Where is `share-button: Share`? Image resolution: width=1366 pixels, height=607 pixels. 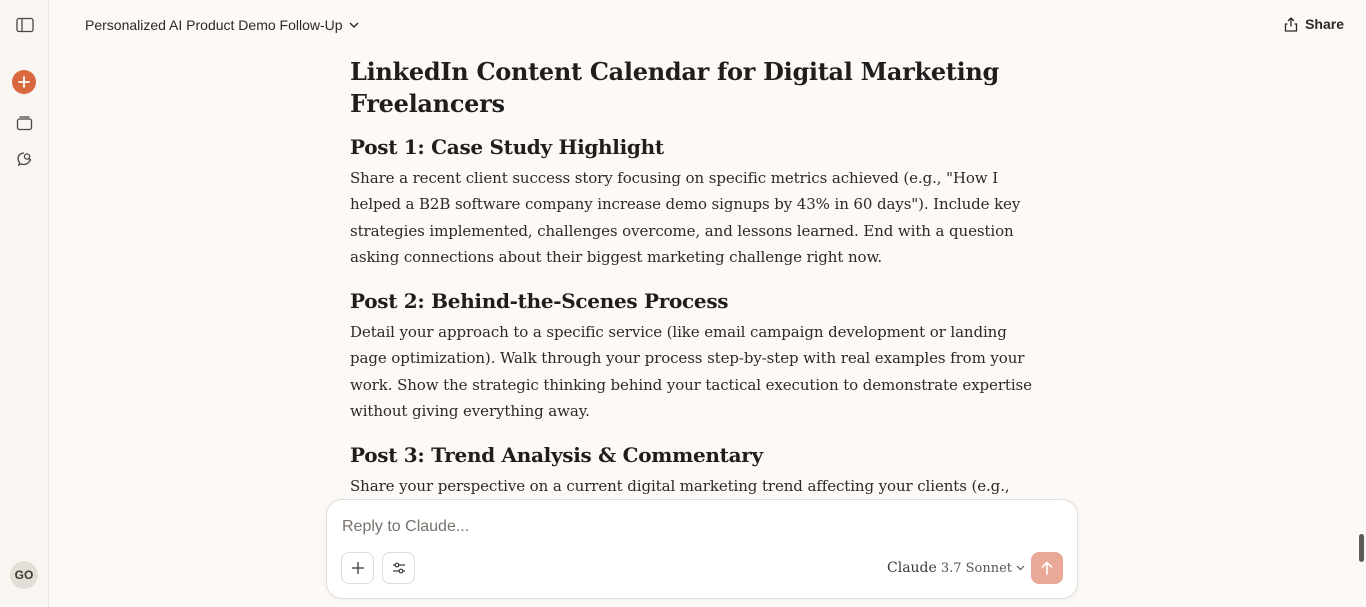 share-button: Share is located at coordinates (1314, 24).